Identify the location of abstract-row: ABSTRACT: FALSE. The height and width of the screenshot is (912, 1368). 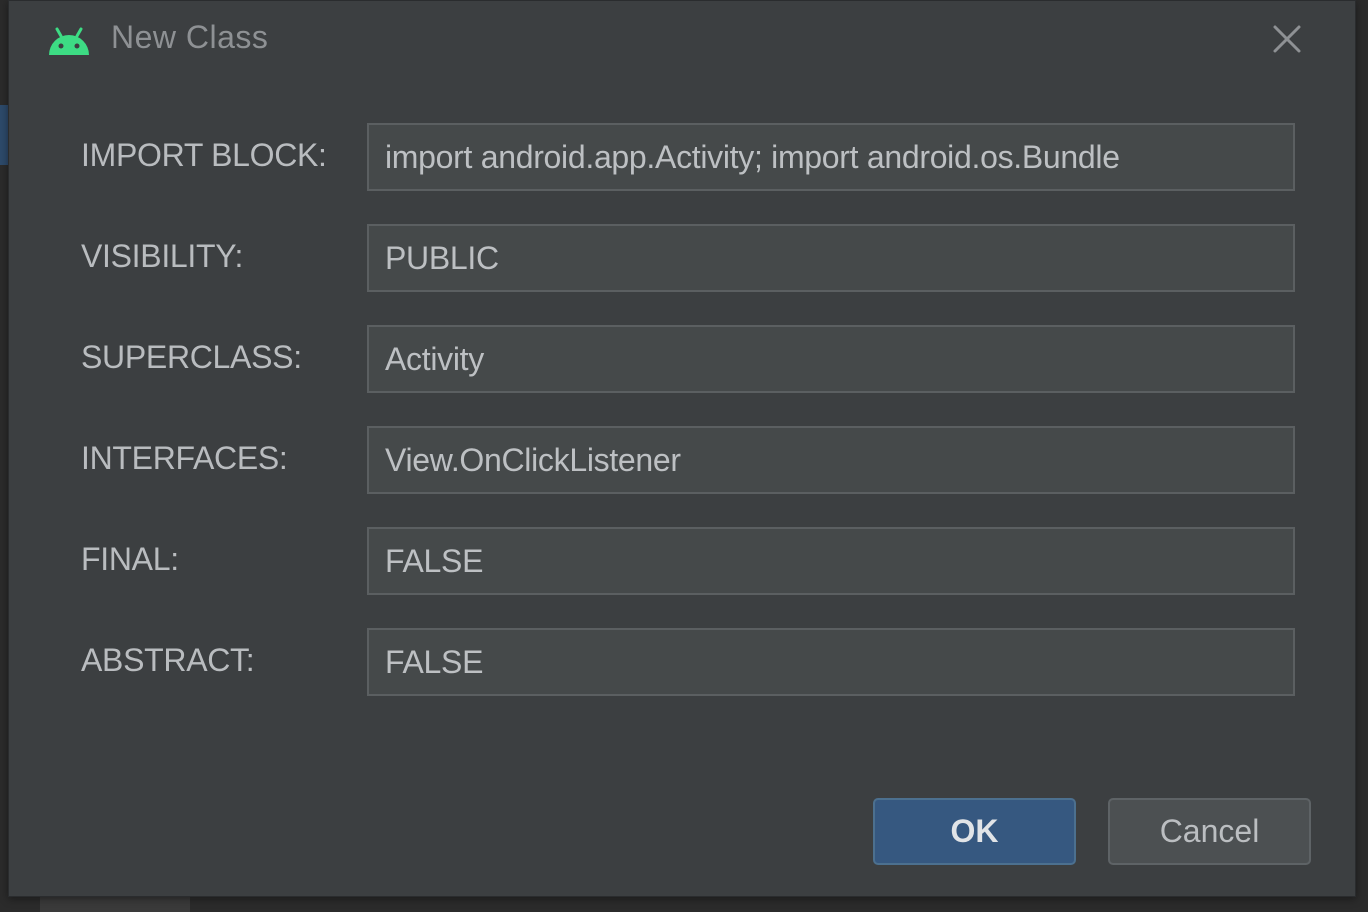
(682, 663).